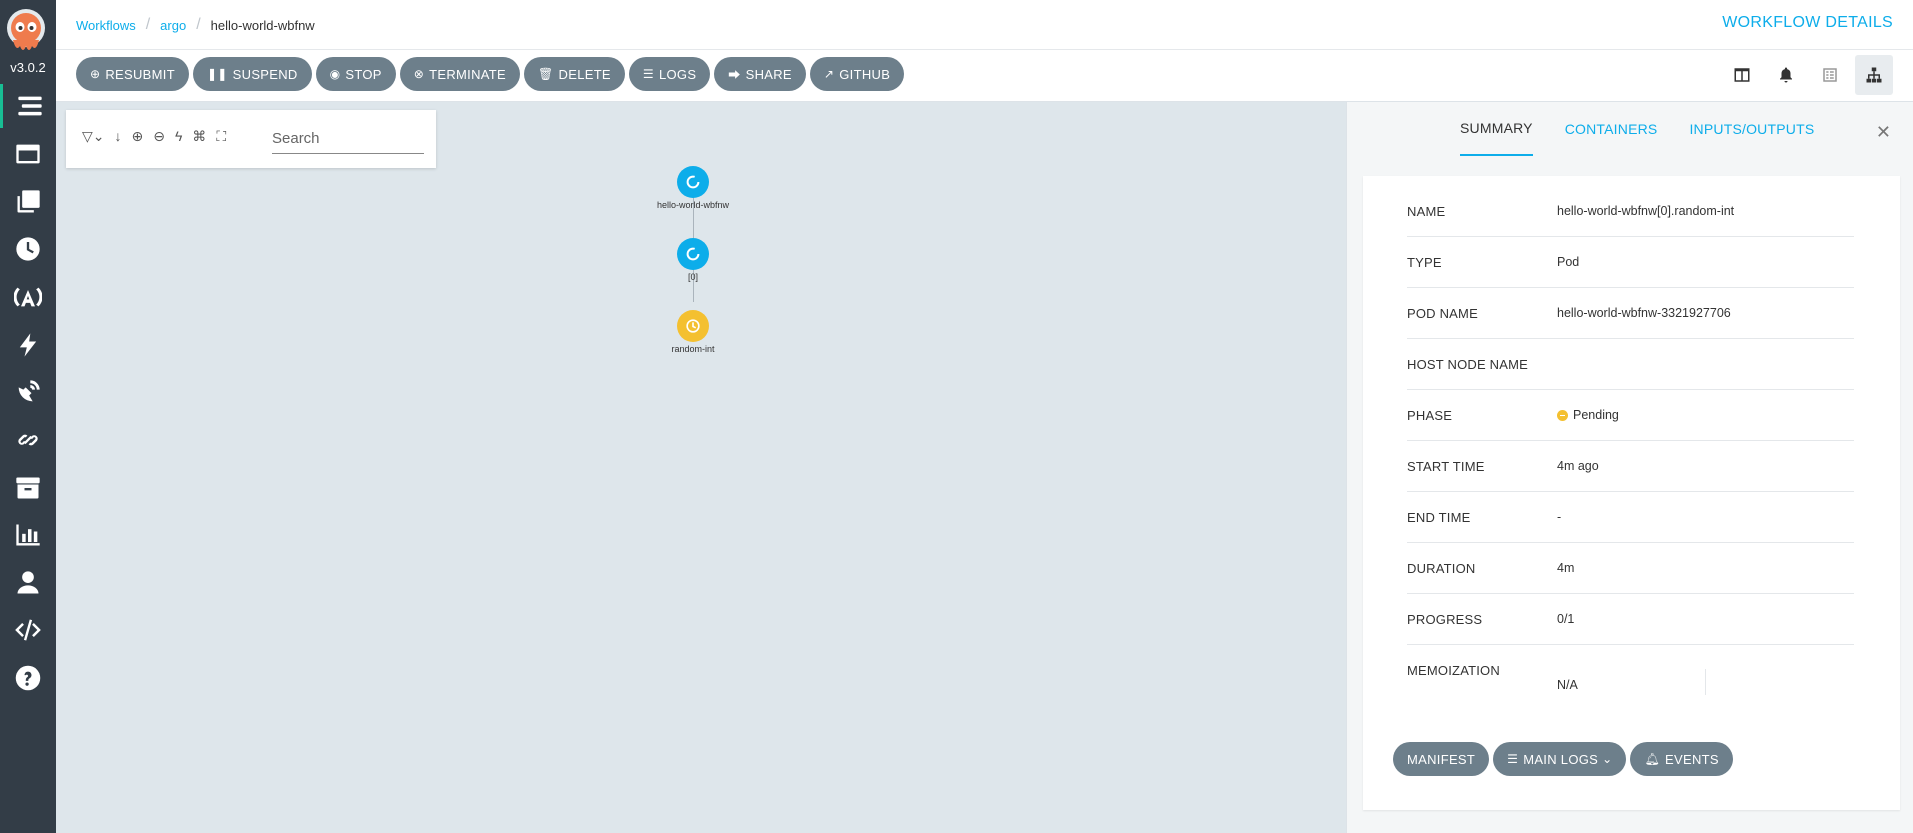  What do you see at coordinates (1426, 211) in the screenshot?
I see `row-key: NAME` at bounding box center [1426, 211].